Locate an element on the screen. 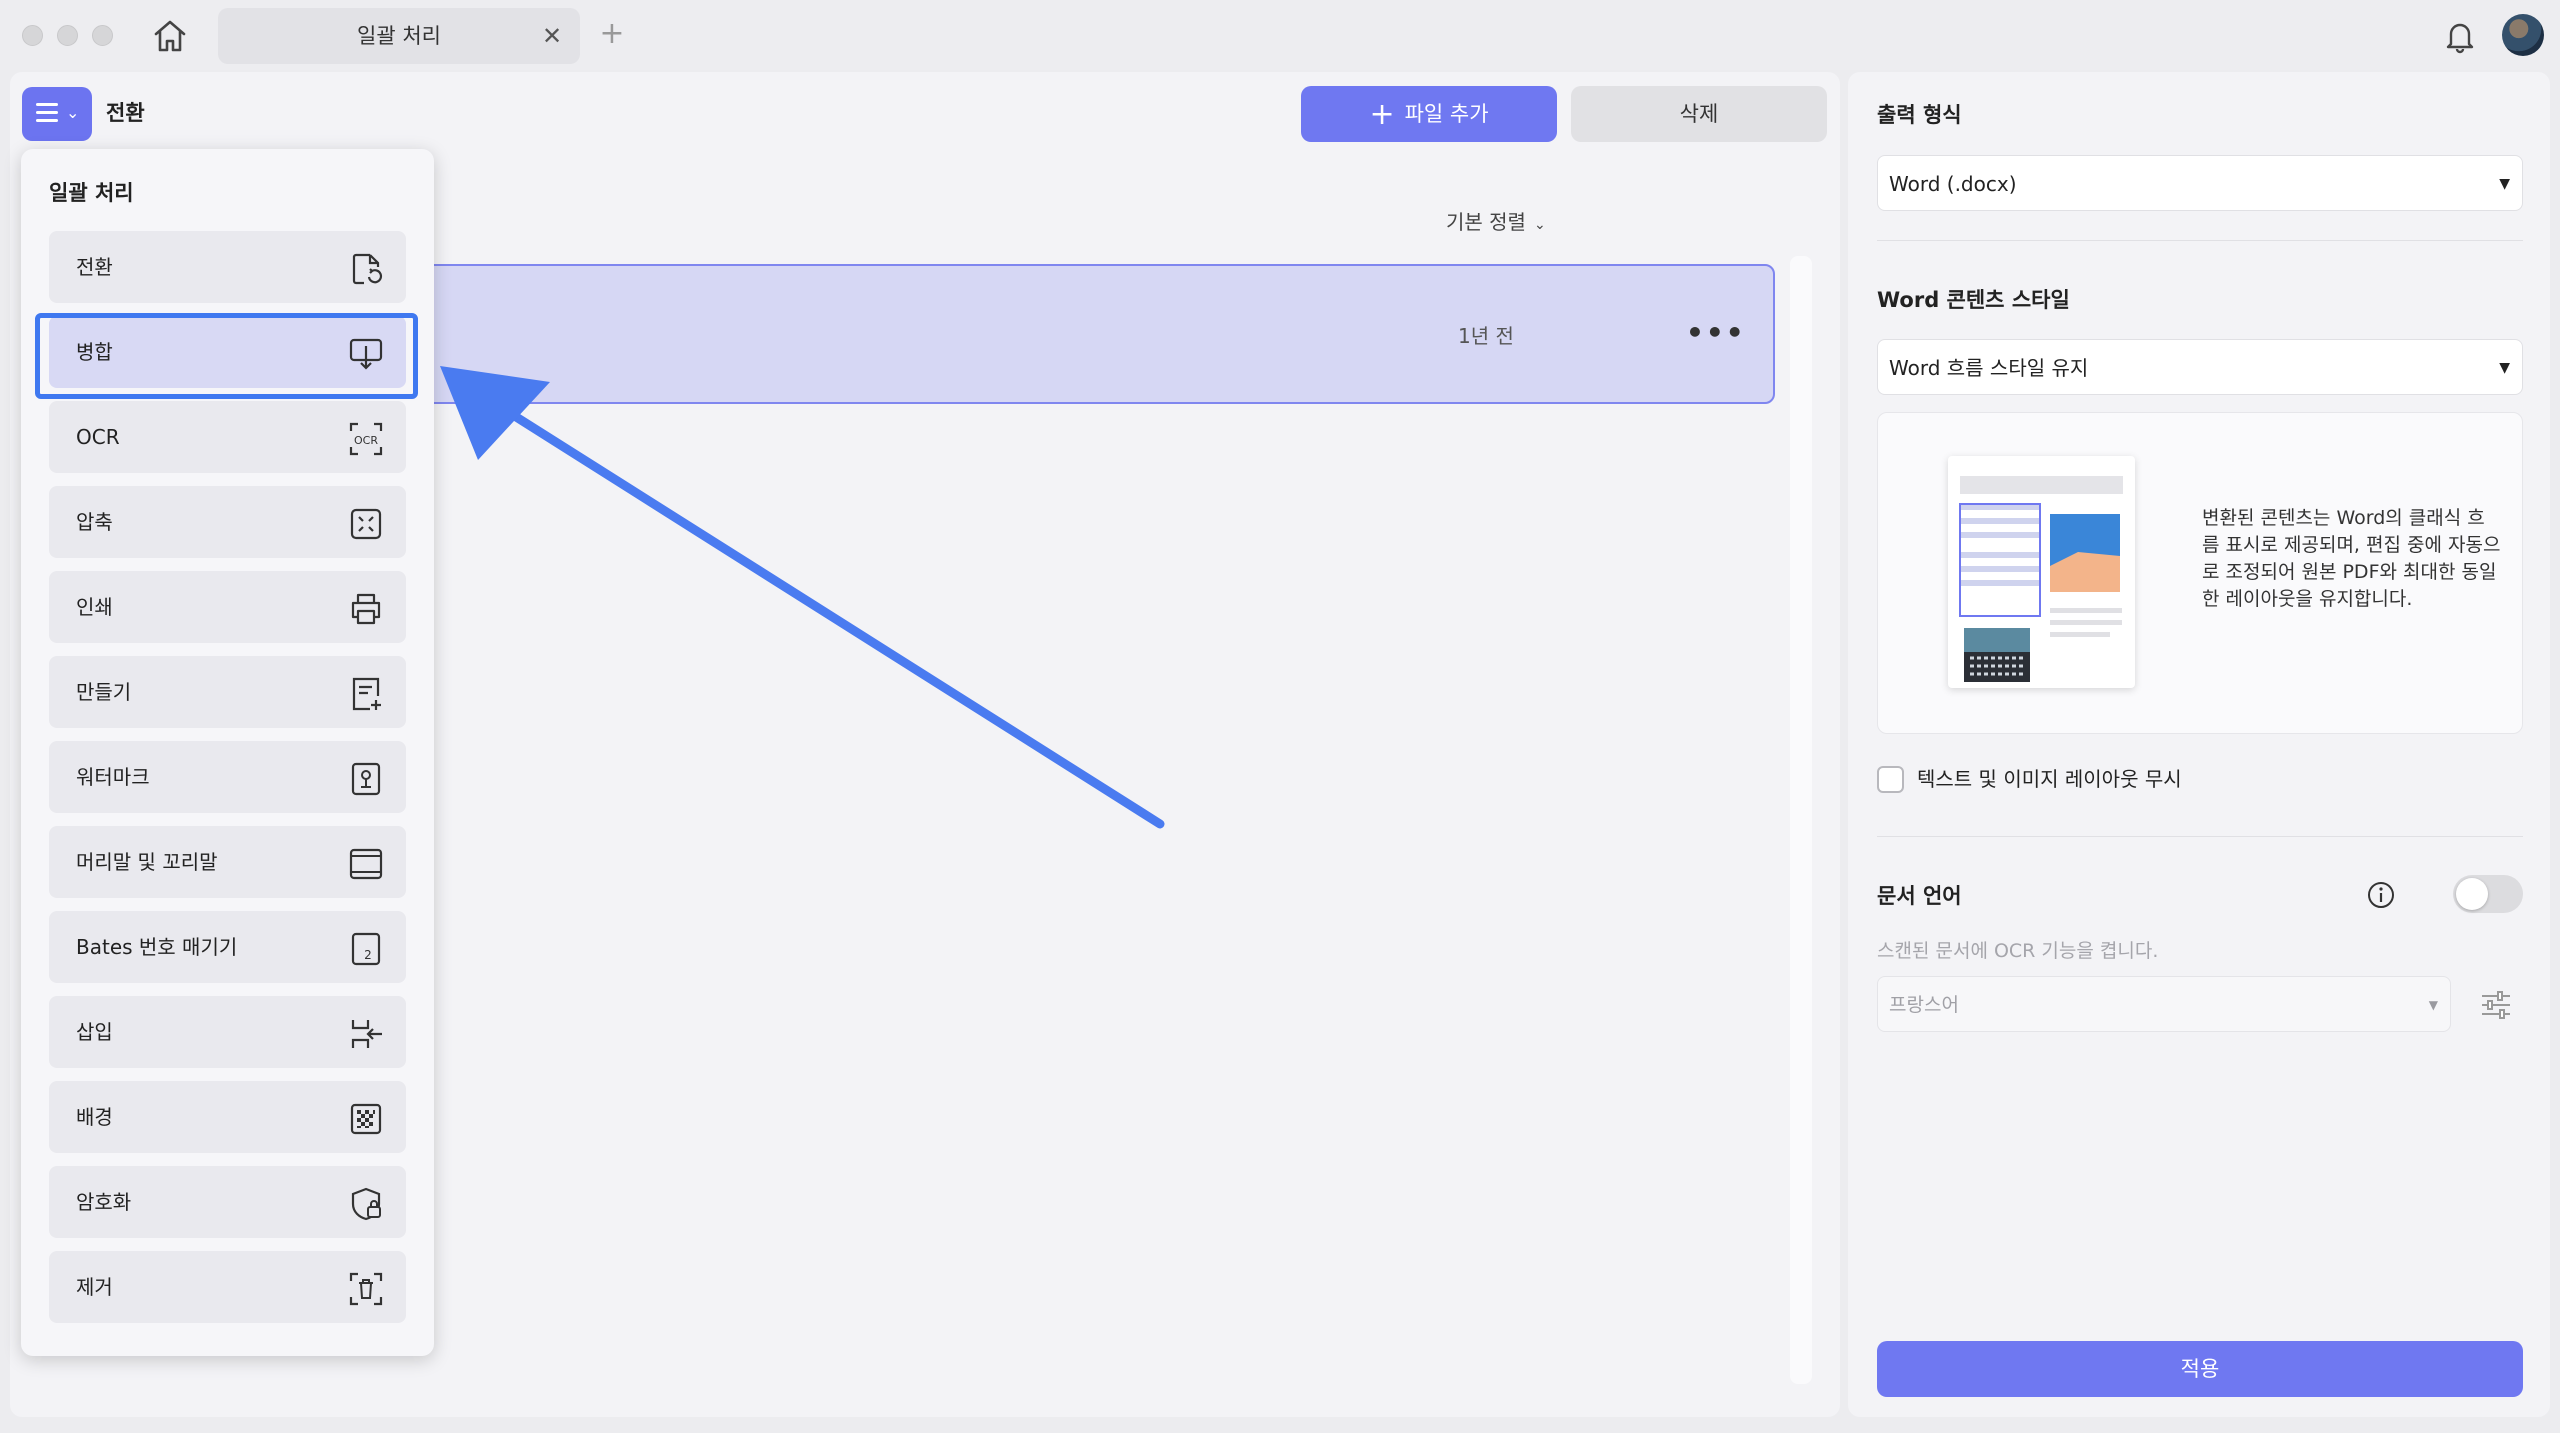 This screenshot has height=1433, width=2560. menu-item-label: 압축 is located at coordinates (94, 522).